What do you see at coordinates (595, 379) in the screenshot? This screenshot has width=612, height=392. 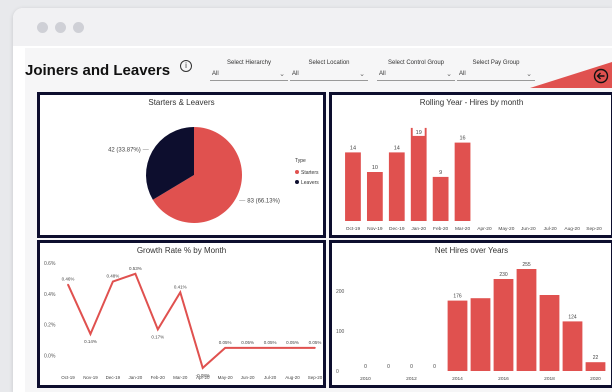 I see `x-tick-label: 2020` at bounding box center [595, 379].